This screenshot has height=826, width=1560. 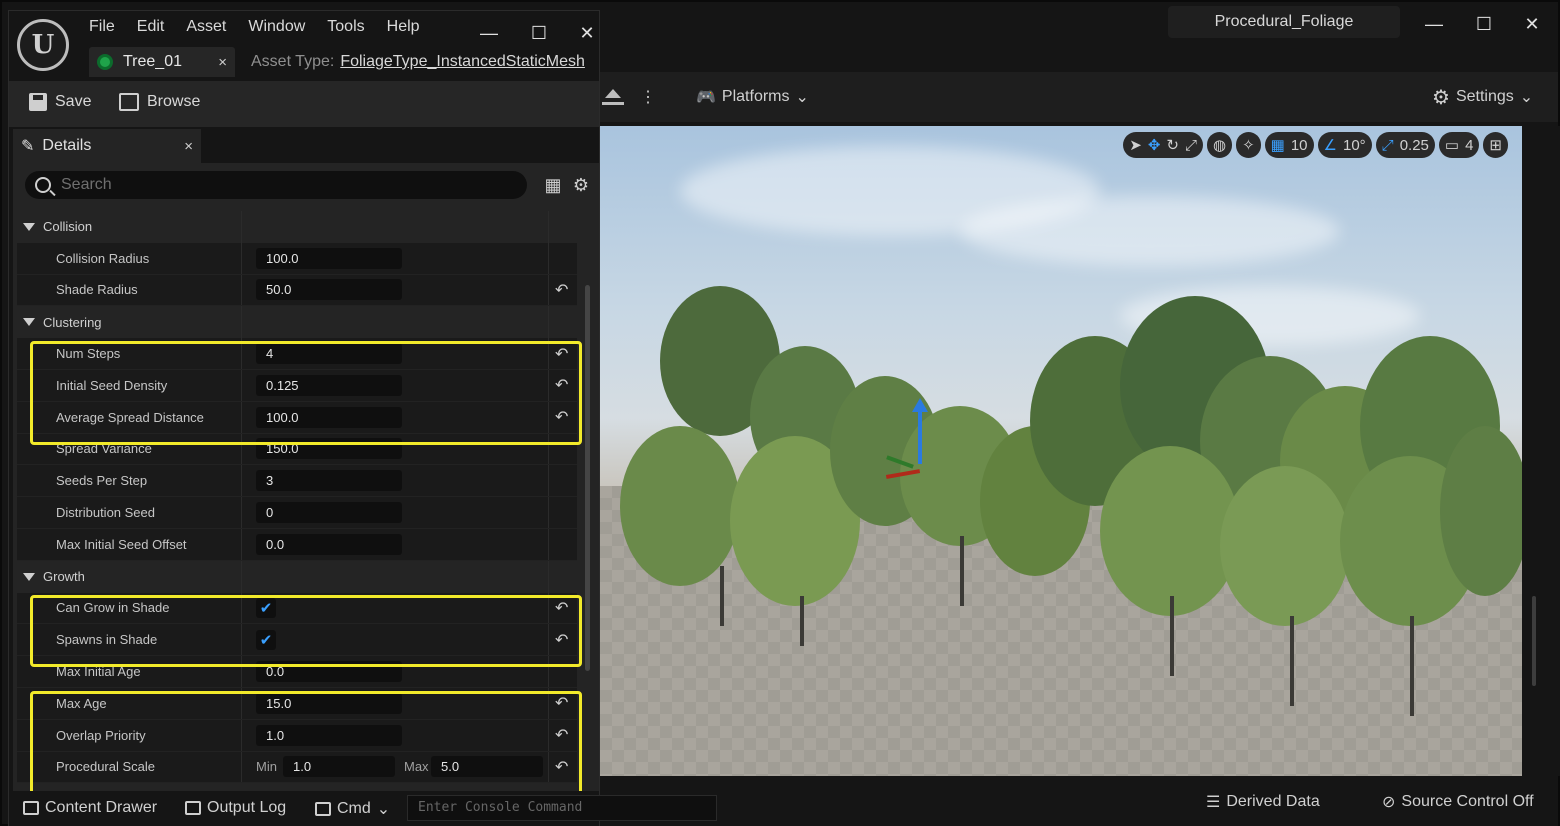 I want to click on asset-close-button: ✕, so click(x=587, y=33).